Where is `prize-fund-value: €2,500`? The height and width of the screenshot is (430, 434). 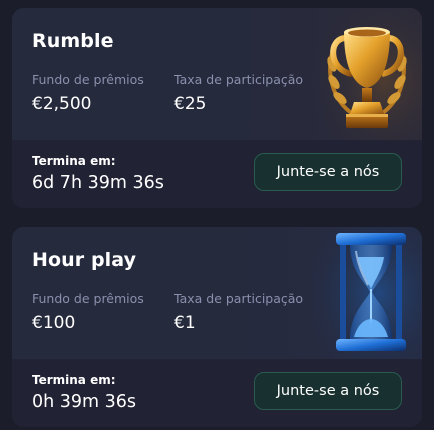
prize-fund-value: €2,500 is located at coordinates (62, 104).